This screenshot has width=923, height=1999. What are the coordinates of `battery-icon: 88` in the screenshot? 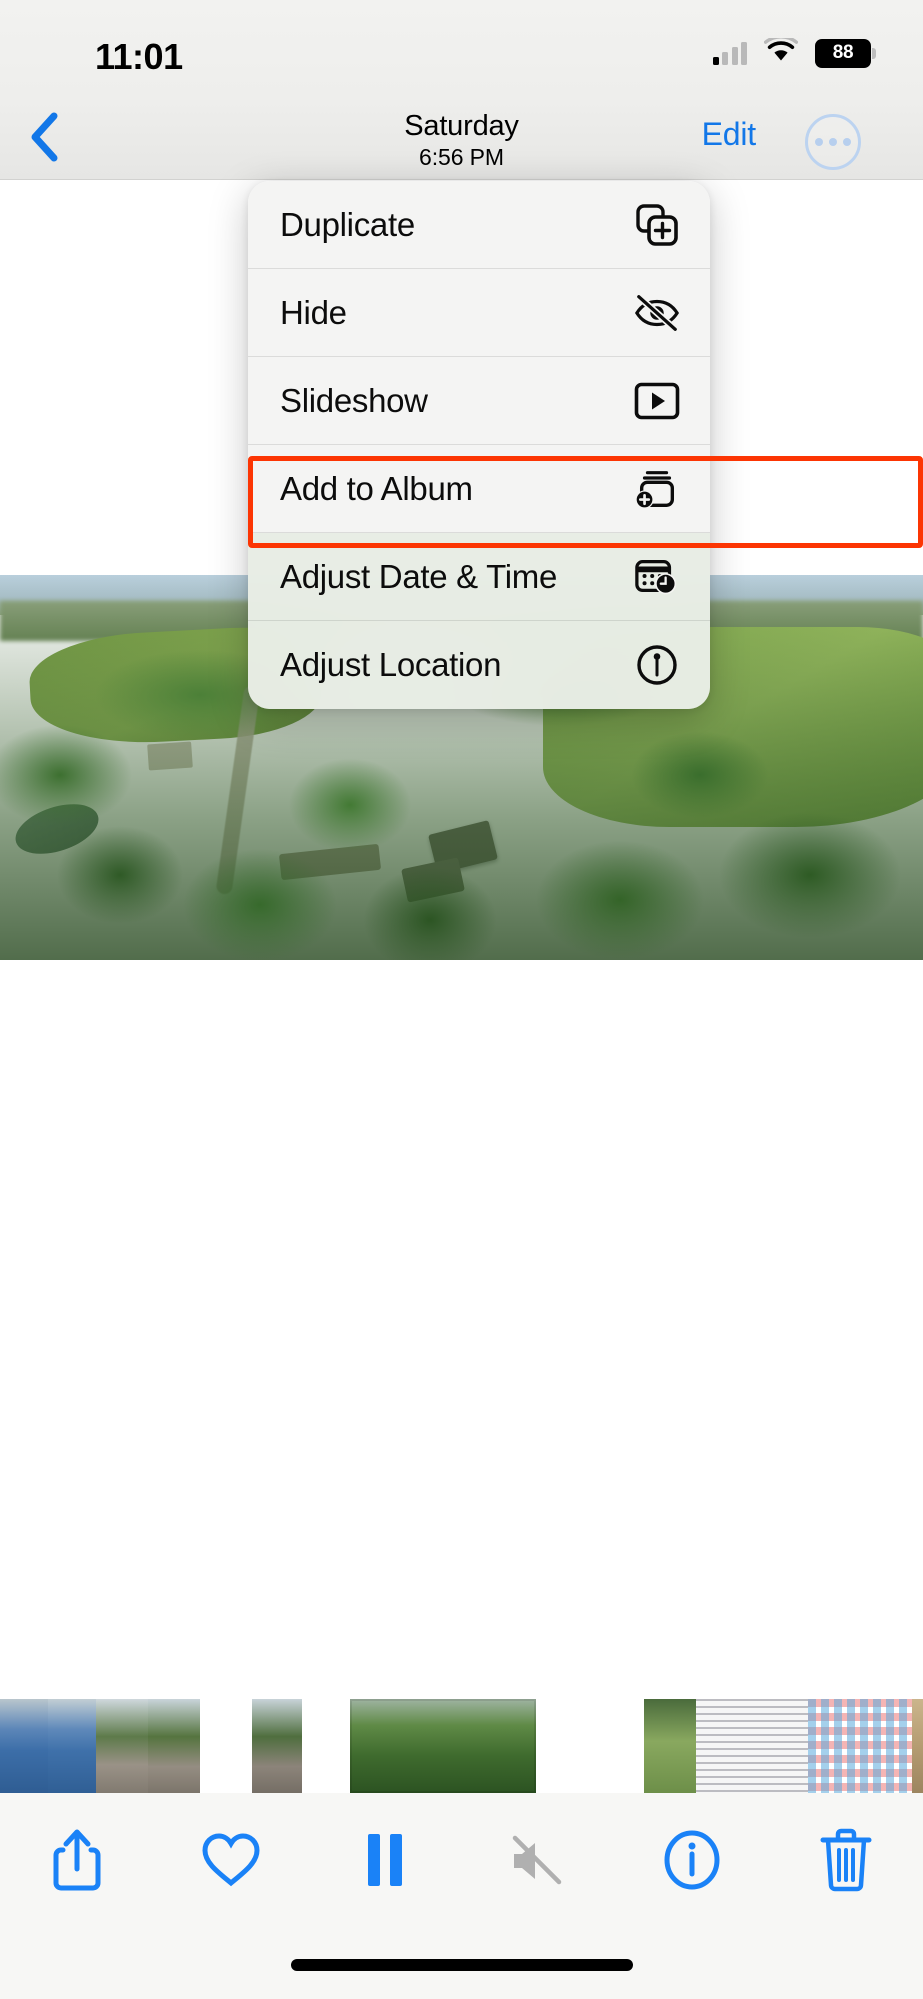 It's located at (845, 53).